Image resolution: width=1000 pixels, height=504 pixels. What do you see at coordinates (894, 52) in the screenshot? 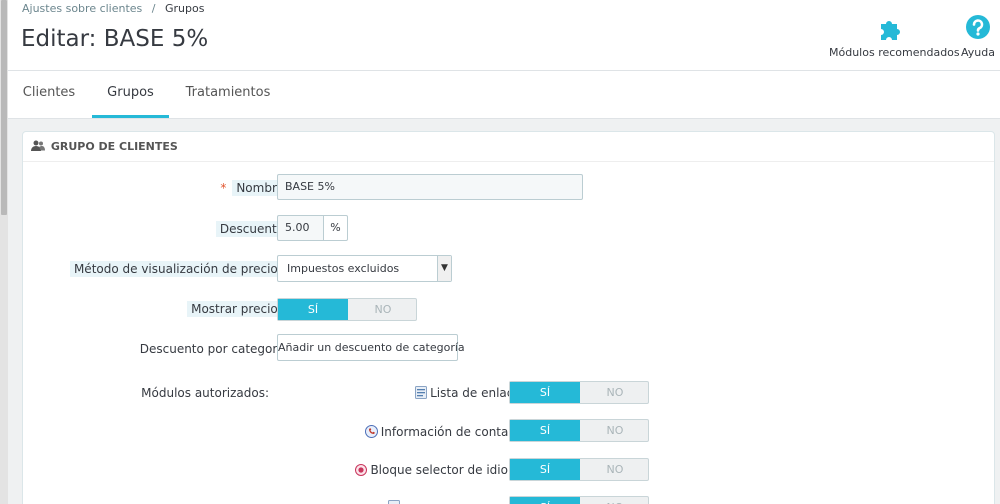
I see `recommended-modules-label: Módulos recomendados` at bounding box center [894, 52].